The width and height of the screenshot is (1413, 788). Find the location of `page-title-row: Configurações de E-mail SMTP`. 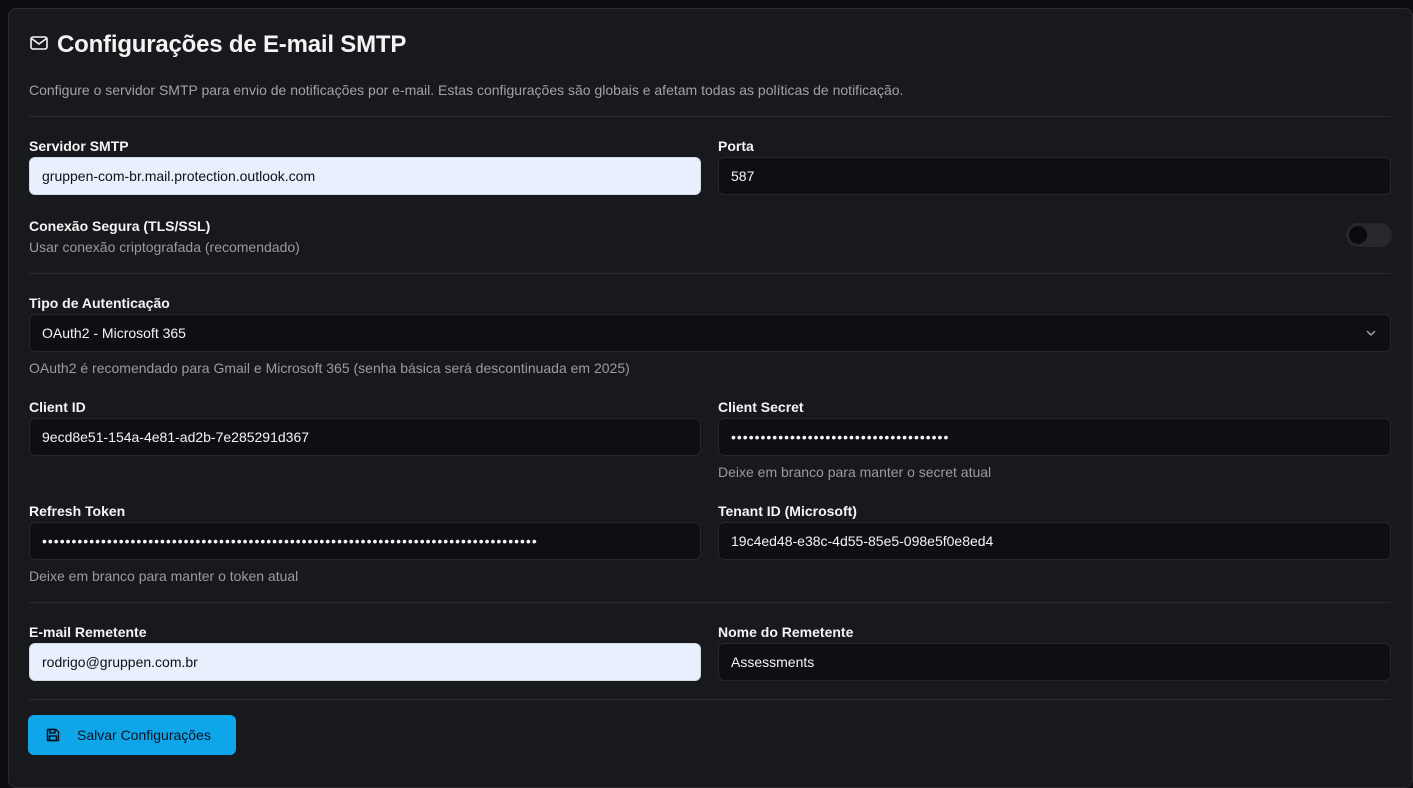

page-title-row: Configurações de E-mail SMTP is located at coordinates (217, 45).